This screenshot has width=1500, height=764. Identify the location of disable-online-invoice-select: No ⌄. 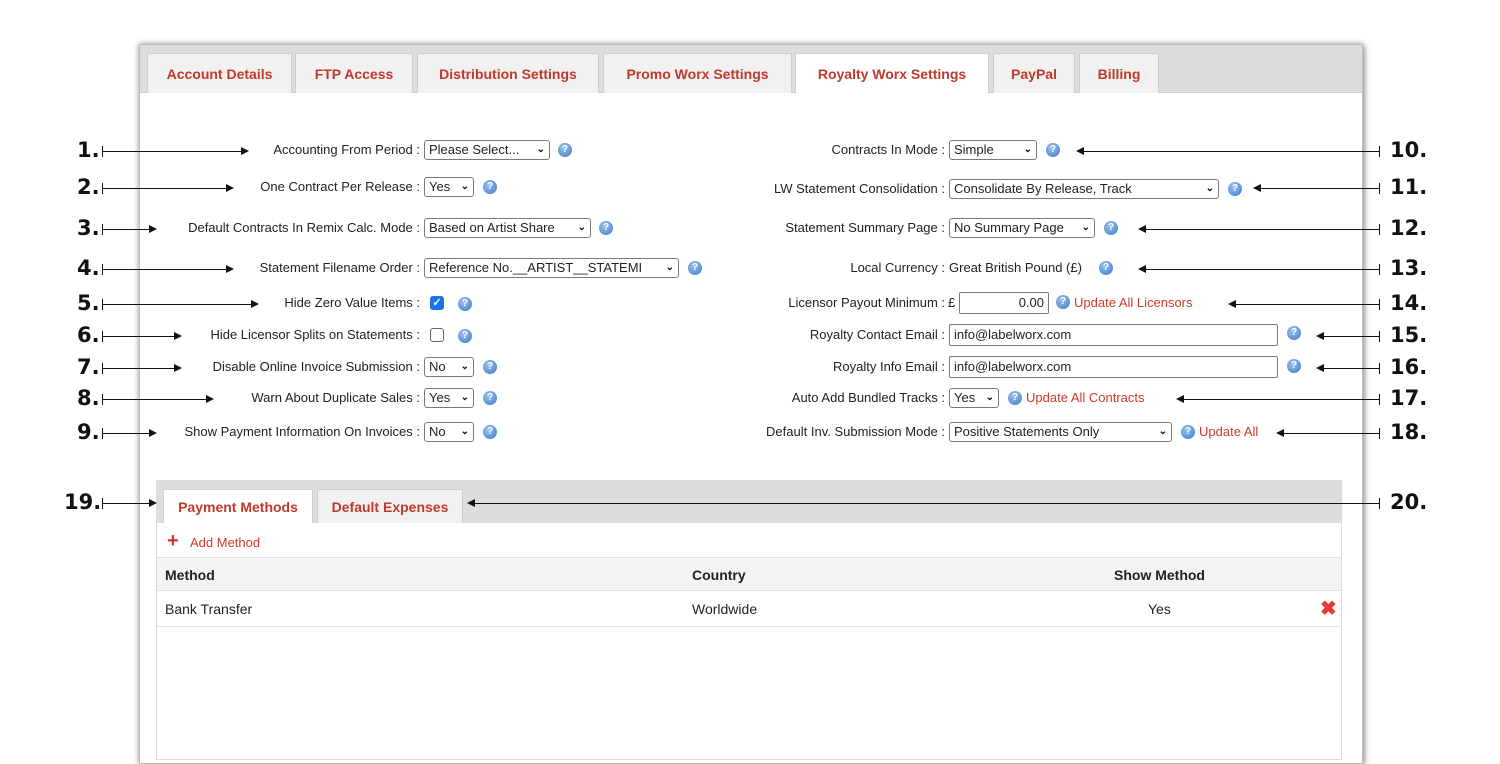
(449, 367).